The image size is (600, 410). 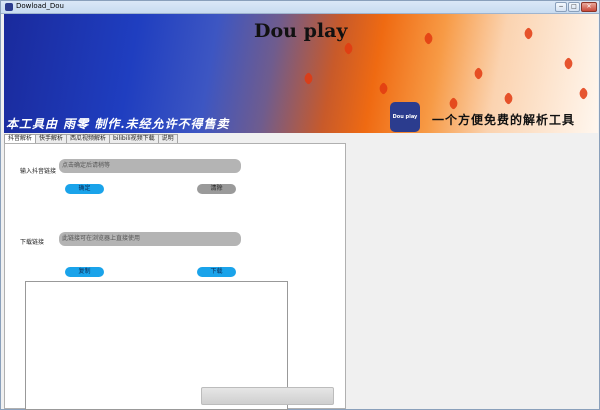 What do you see at coordinates (40, 6) in the screenshot?
I see `window-title: Dowload_Dou` at bounding box center [40, 6].